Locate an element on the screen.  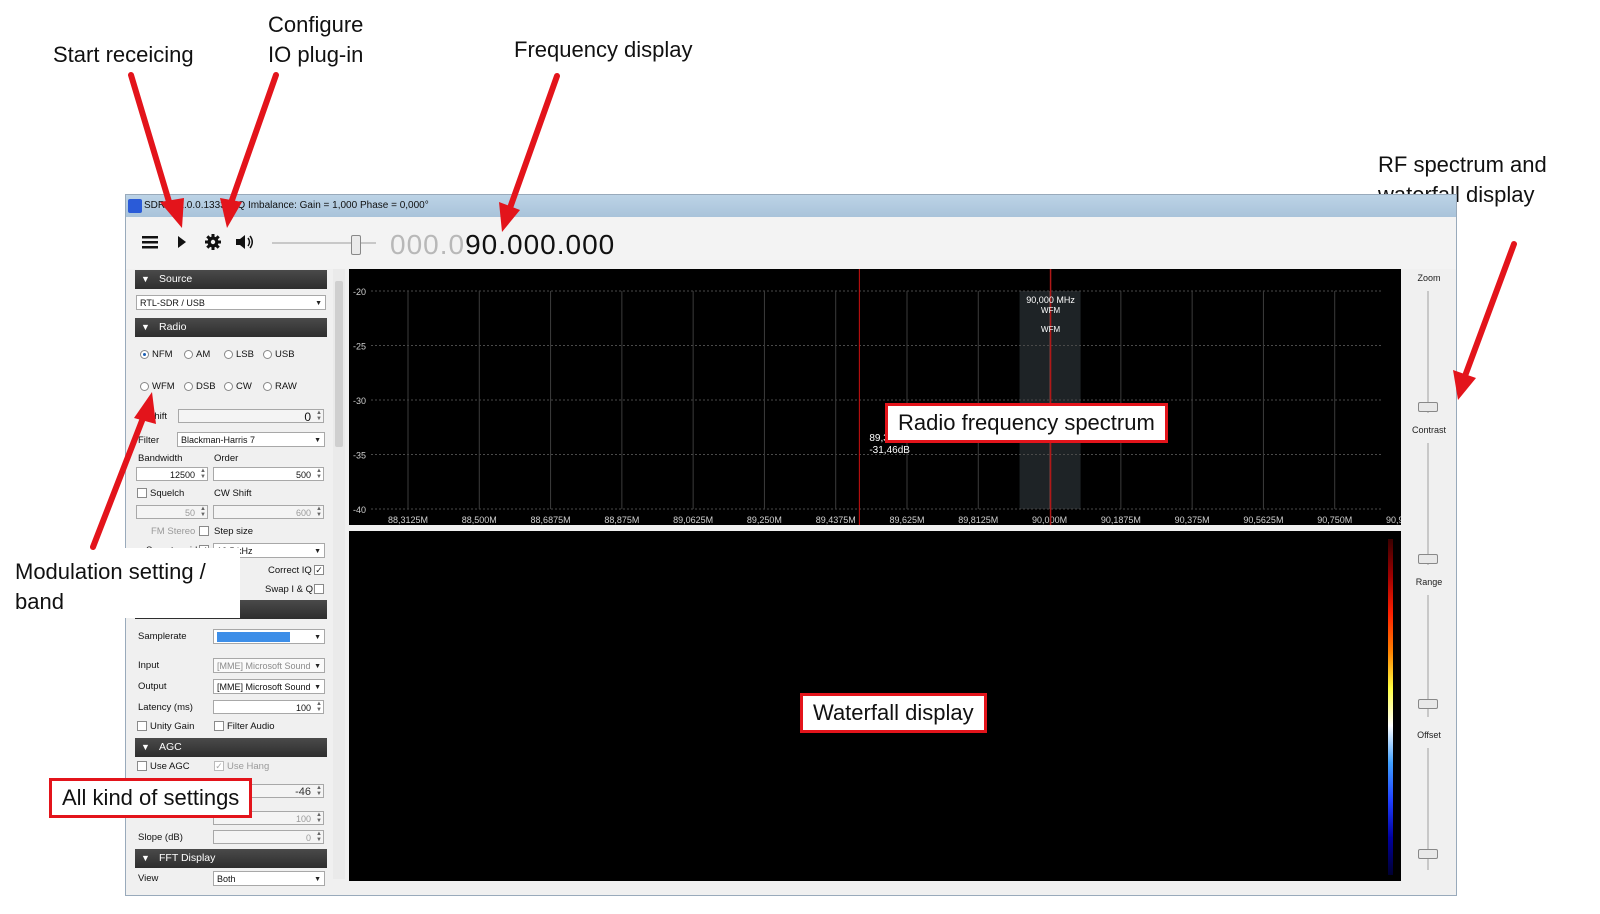
frequency-display: 000.090.000.000 is located at coordinates (502, 245).